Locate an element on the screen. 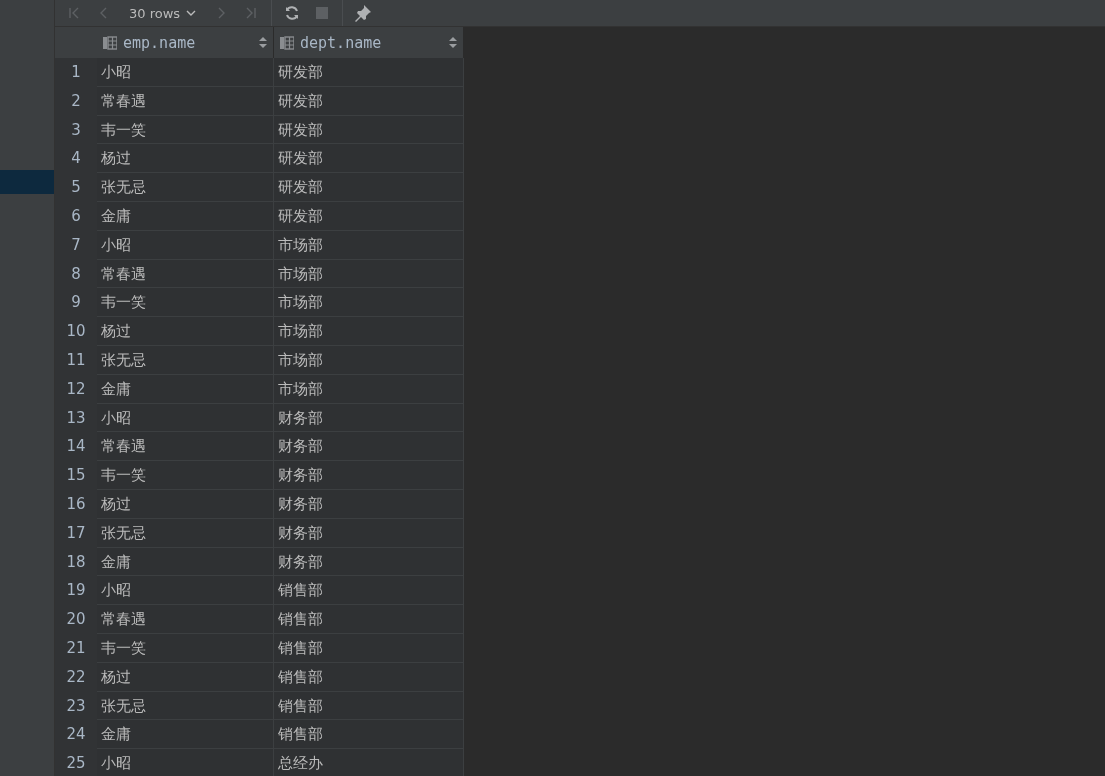 The image size is (1105, 776). row-number: 13 is located at coordinates (76, 418).